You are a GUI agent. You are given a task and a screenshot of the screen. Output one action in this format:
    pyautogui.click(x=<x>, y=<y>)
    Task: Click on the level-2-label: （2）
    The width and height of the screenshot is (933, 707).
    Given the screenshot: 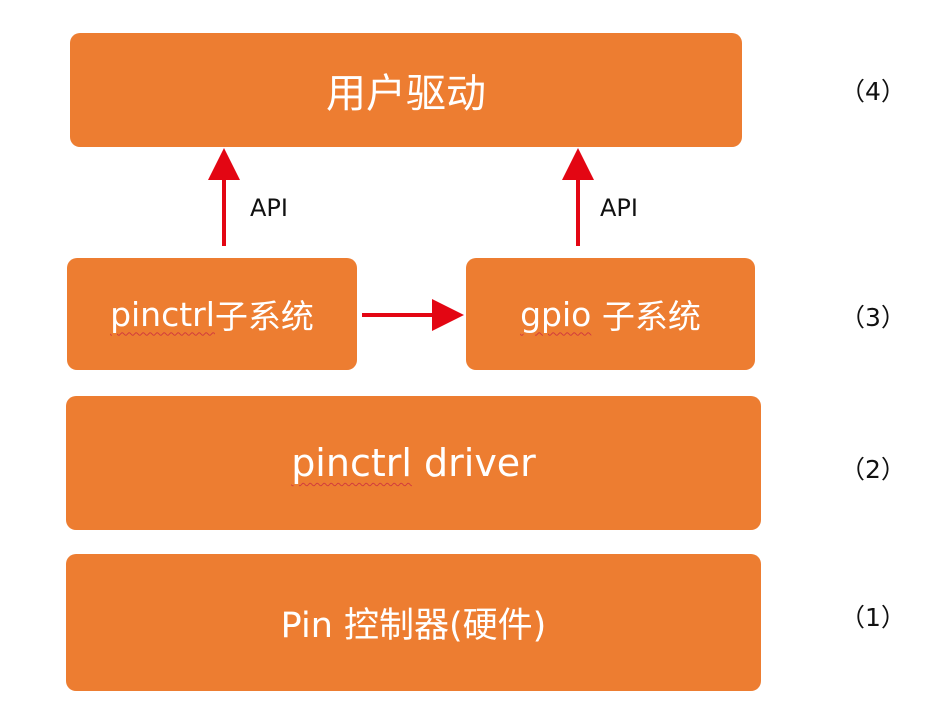 What is the action you would take?
    pyautogui.click(x=873, y=469)
    